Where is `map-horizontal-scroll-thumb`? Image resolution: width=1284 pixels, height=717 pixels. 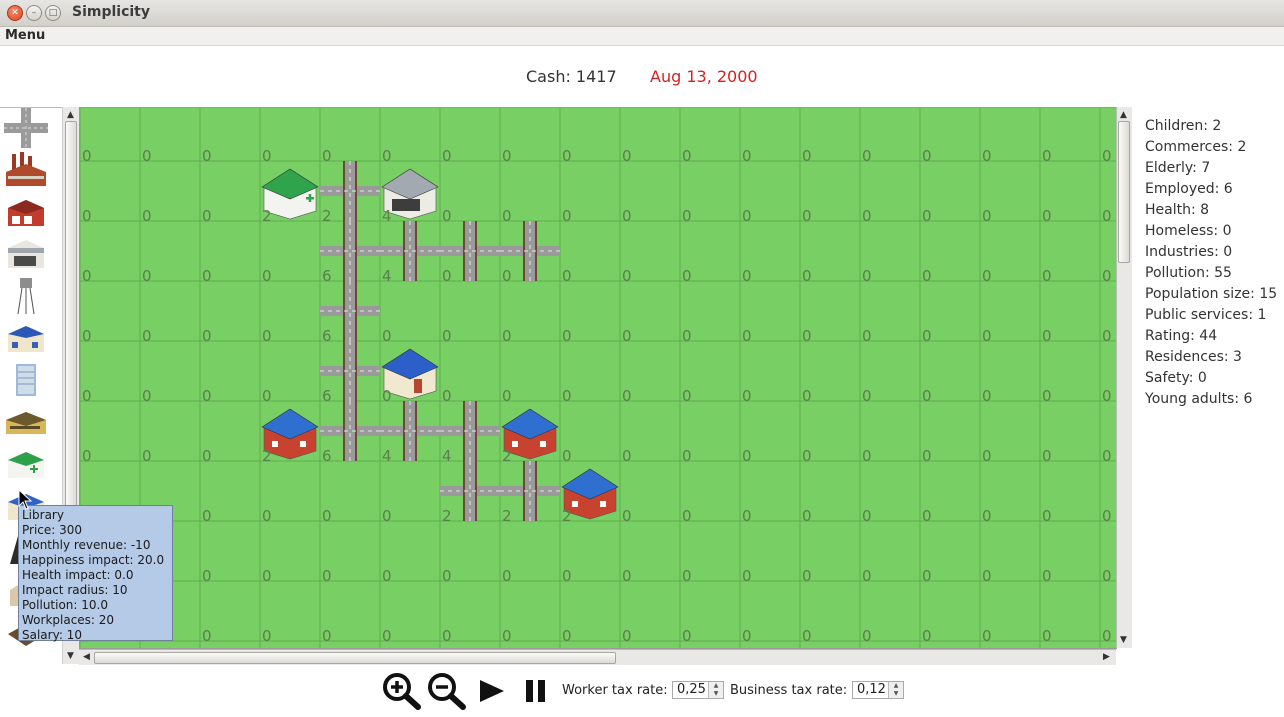
map-horizontal-scroll-thumb is located at coordinates (355, 658).